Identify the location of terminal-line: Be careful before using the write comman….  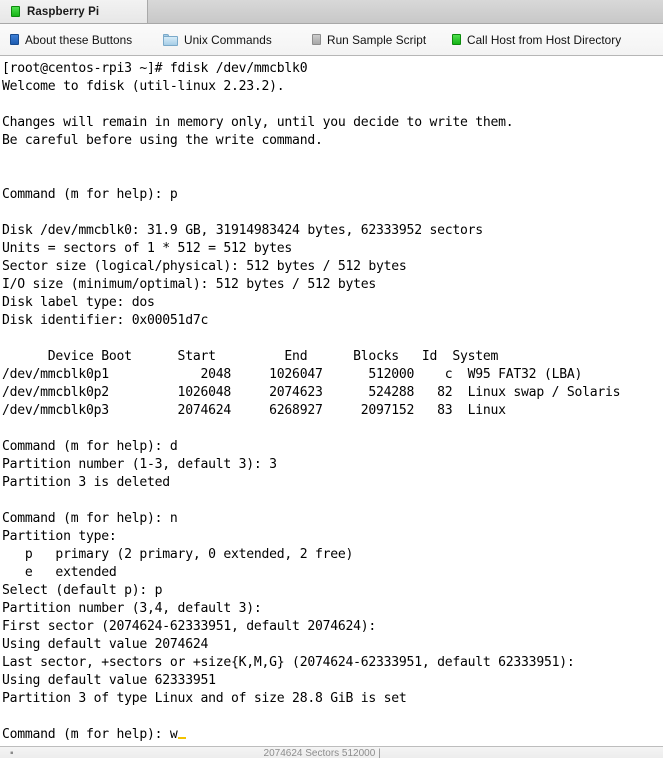
(162, 140).